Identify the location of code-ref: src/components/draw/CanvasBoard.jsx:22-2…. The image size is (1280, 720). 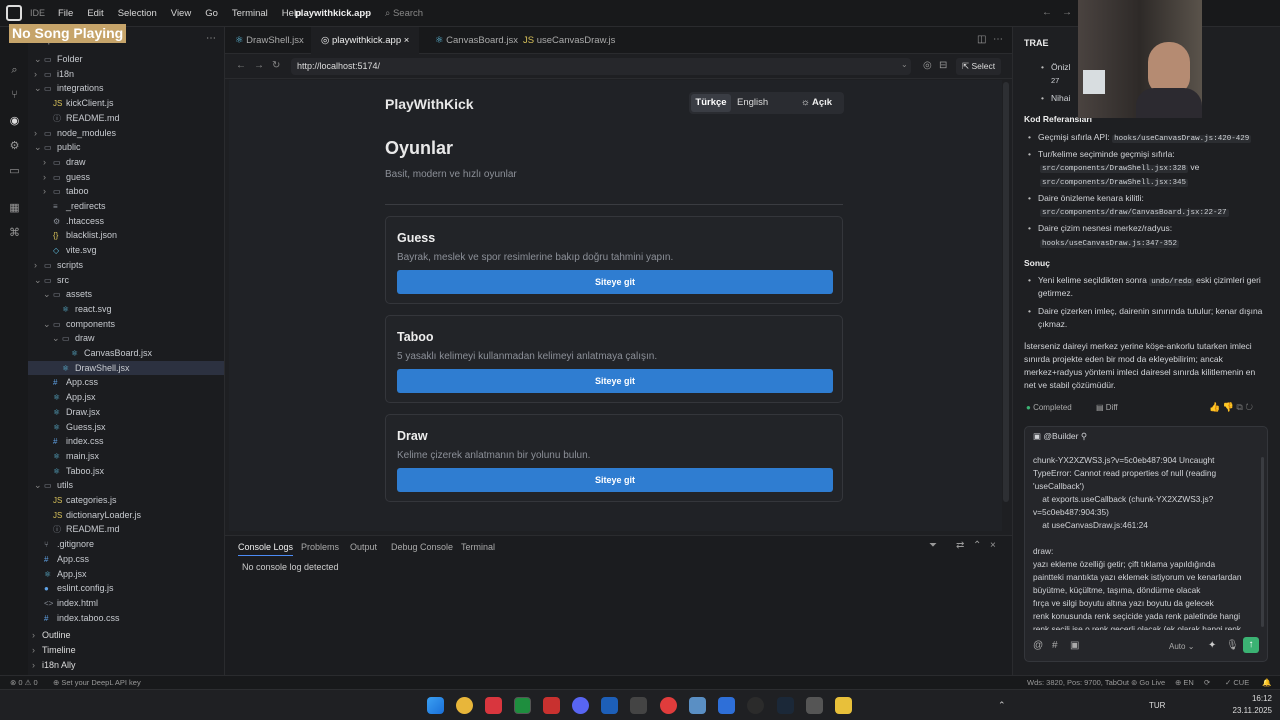
(1134, 213).